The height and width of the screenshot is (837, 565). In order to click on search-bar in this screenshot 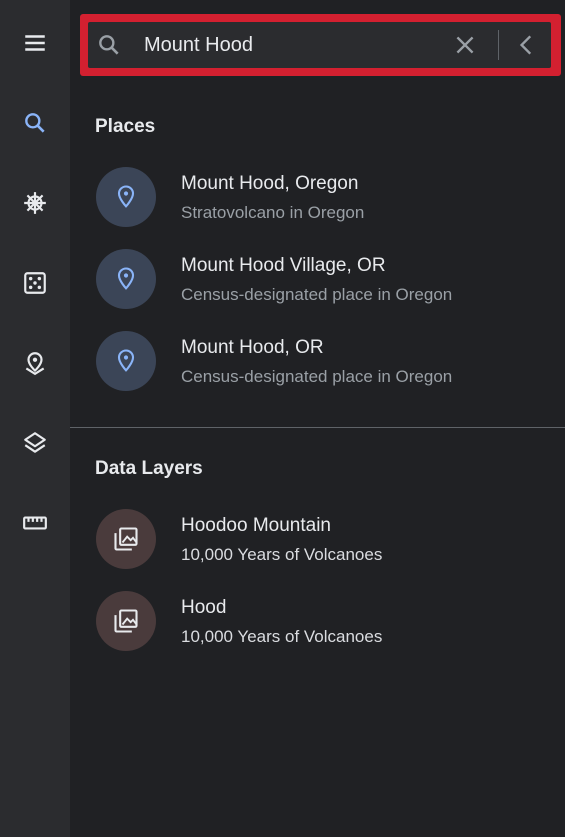, I will do `click(319, 45)`.